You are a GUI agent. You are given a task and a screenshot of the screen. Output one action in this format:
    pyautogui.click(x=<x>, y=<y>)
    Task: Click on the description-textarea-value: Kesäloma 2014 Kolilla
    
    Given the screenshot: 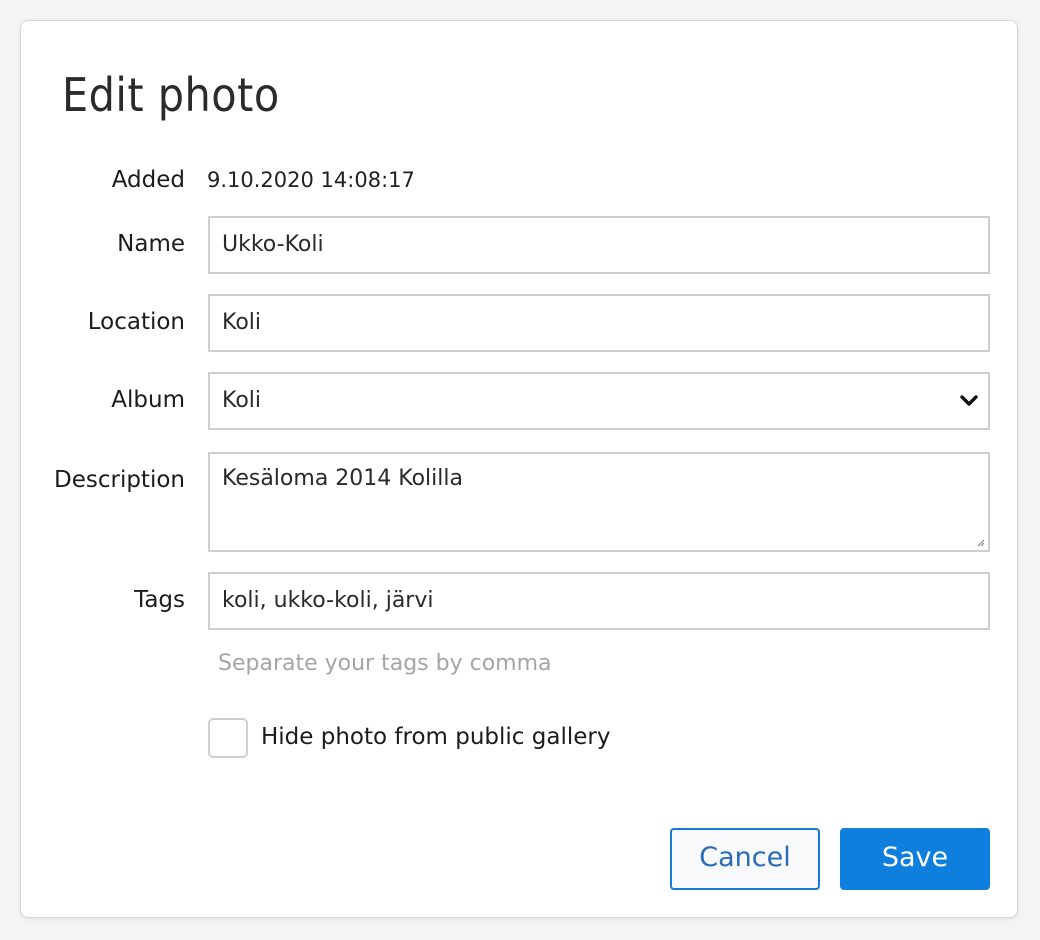 What is the action you would take?
    pyautogui.click(x=342, y=478)
    